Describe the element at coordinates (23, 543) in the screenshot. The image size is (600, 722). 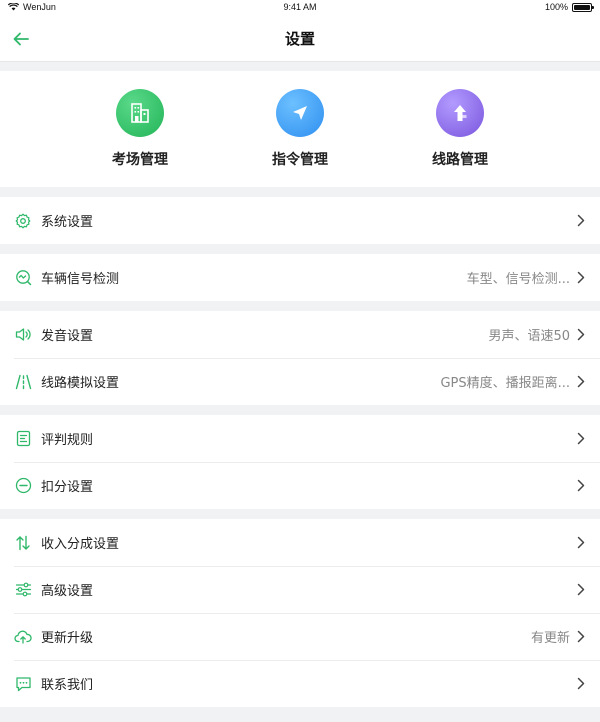
I see `split-arrows-icon` at that location.